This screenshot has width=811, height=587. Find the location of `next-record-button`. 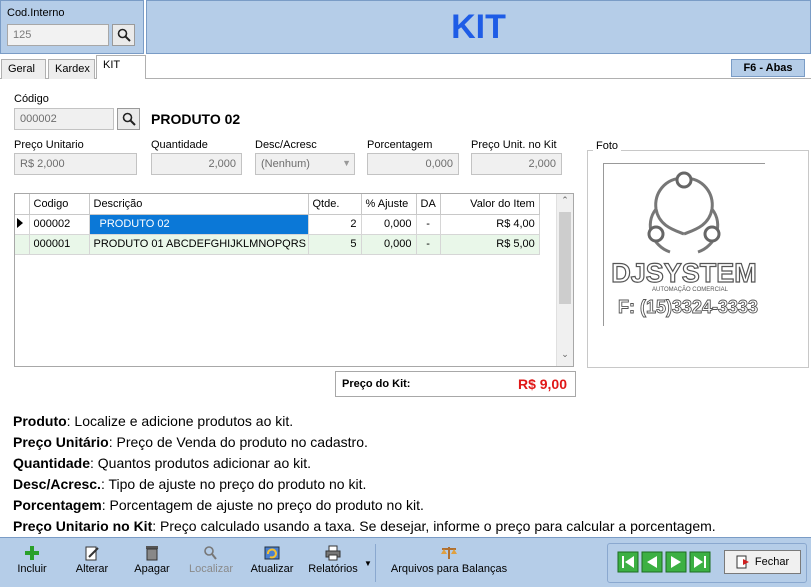

next-record-button is located at coordinates (676, 562).